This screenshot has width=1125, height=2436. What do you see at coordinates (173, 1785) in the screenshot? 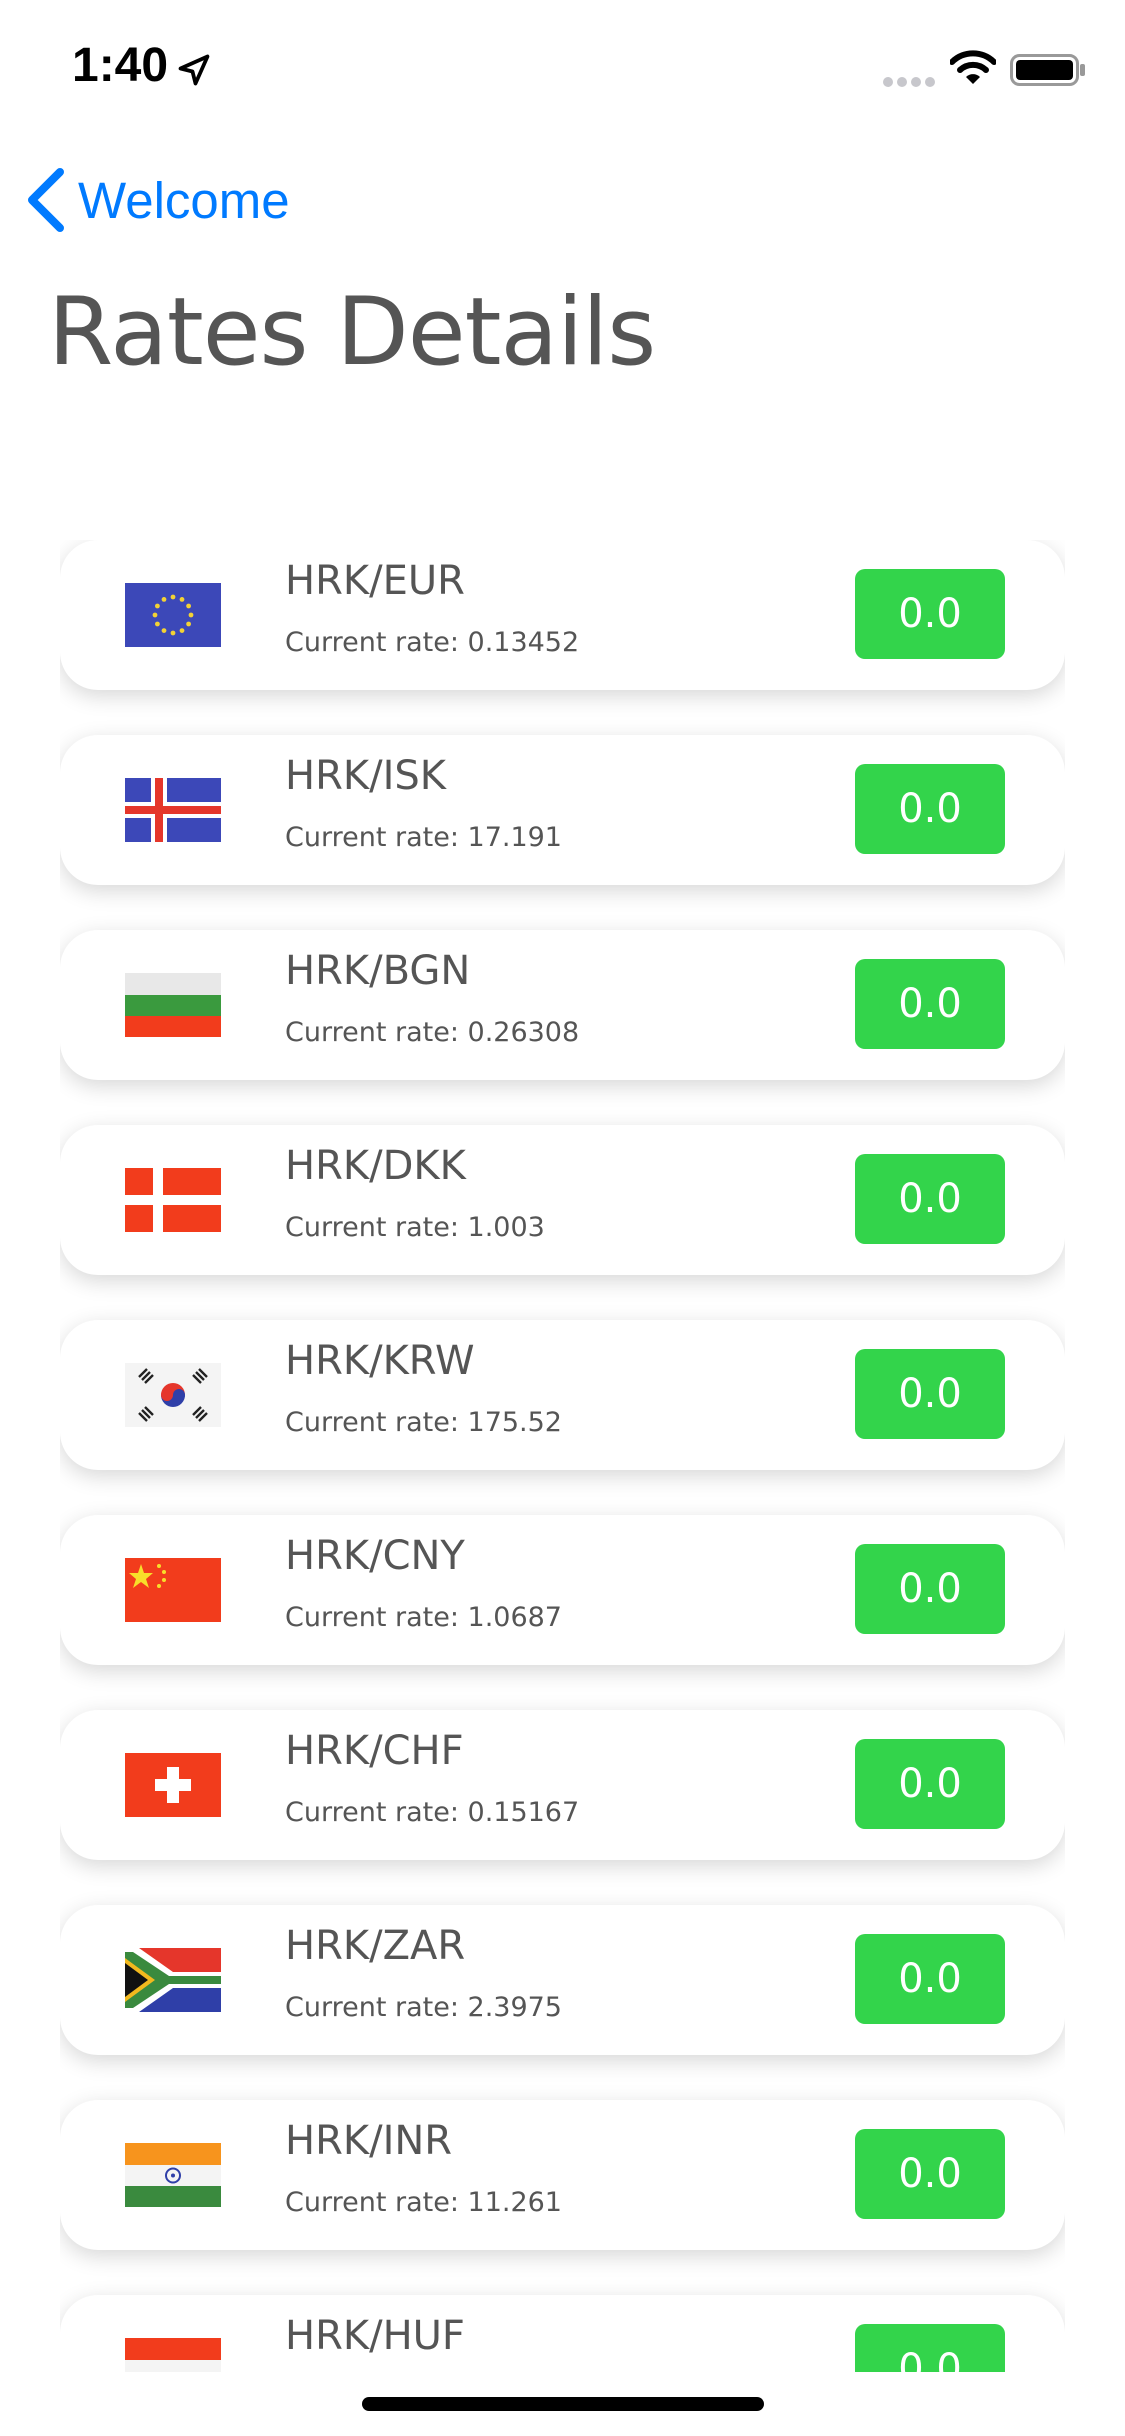
I see `switzerland-flag-icon` at bounding box center [173, 1785].